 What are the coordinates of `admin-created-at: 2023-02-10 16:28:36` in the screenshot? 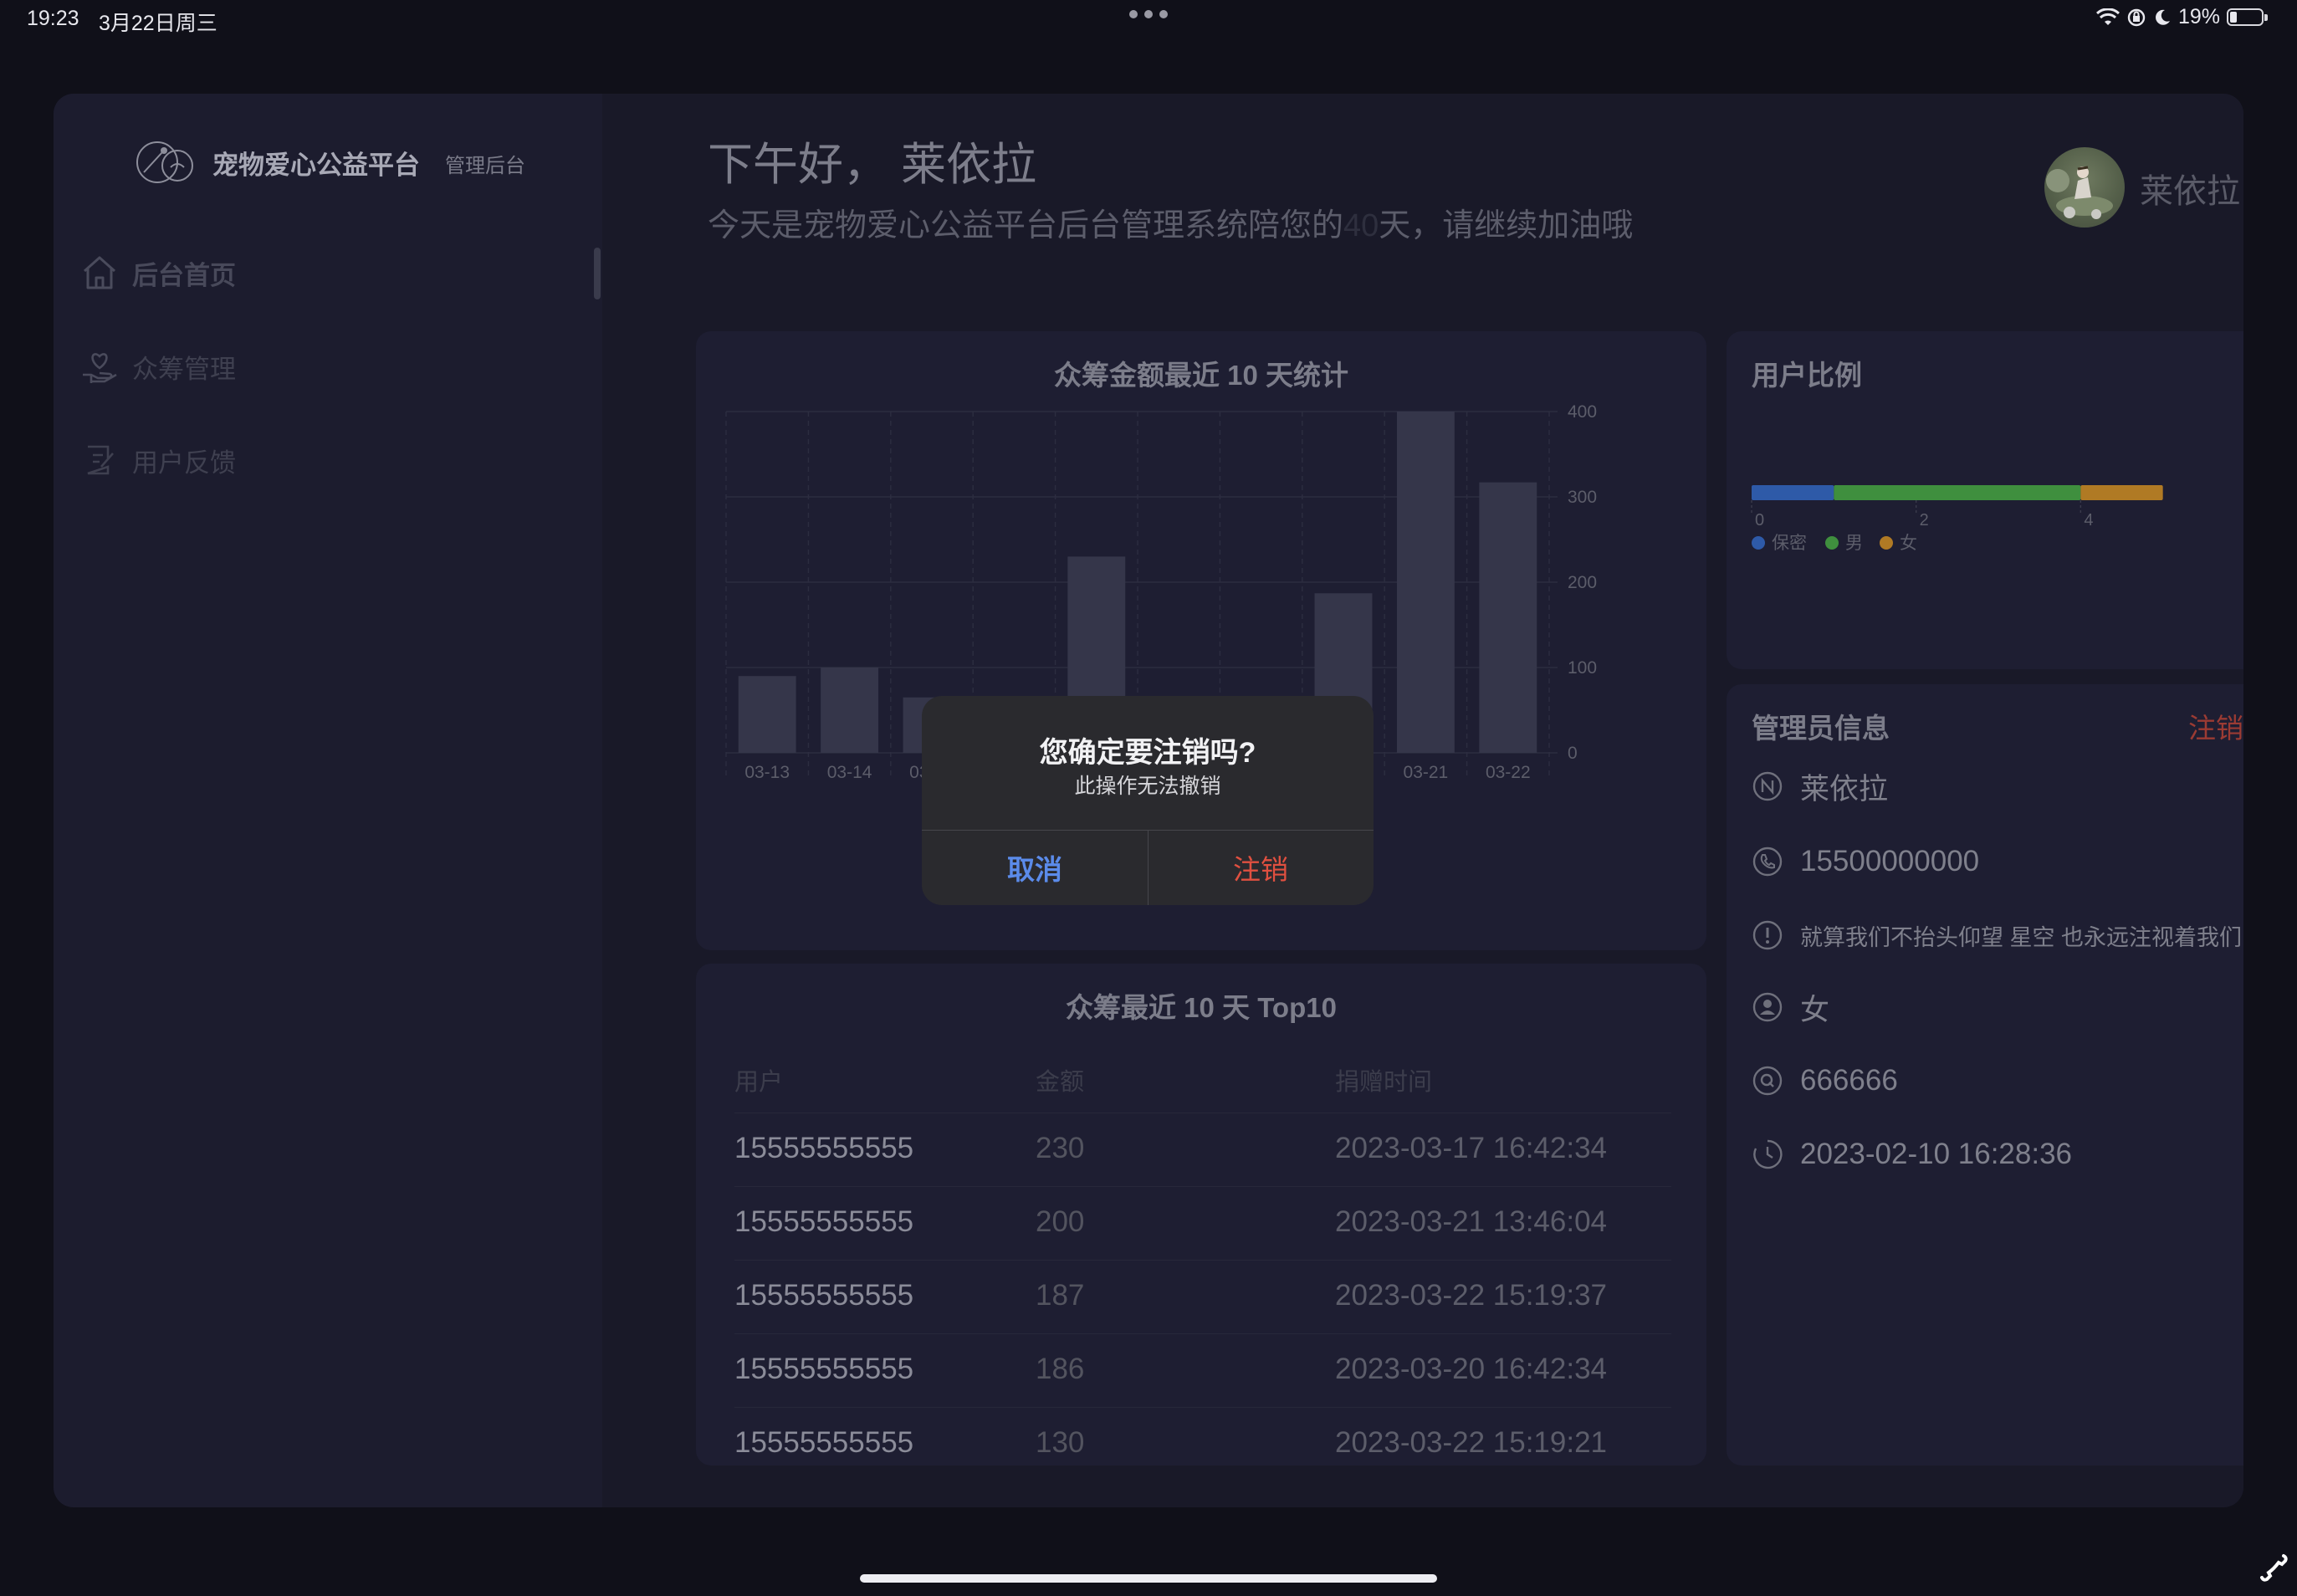 It's located at (1936, 1154).